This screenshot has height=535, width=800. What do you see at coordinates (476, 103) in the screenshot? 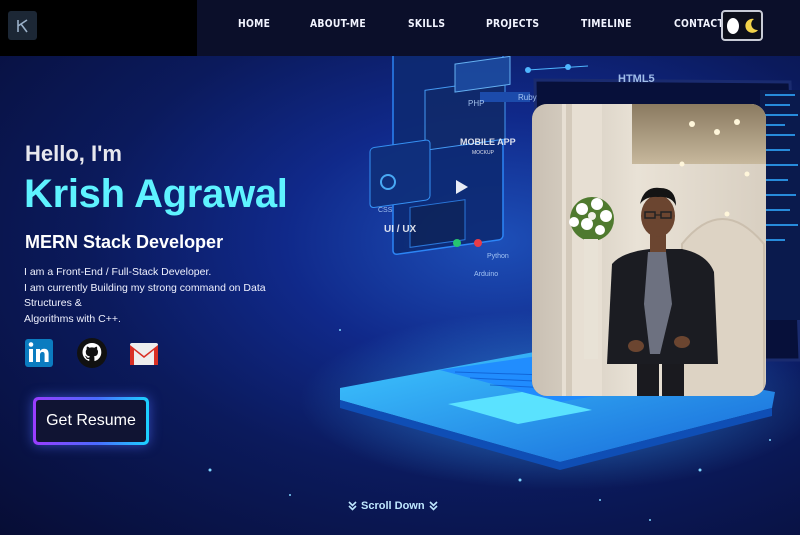
I see `svg-text: PHP` at bounding box center [476, 103].